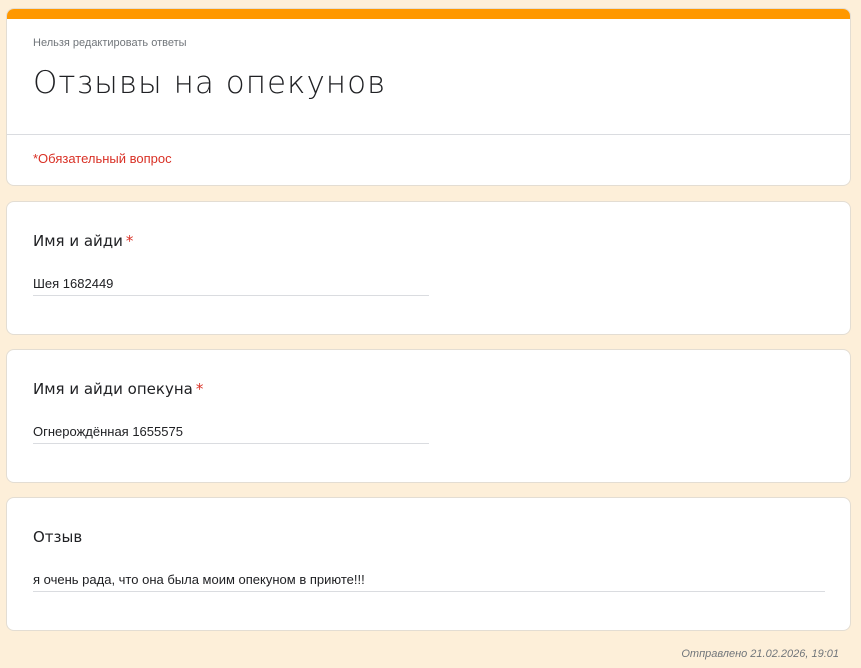 Image resolution: width=861 pixels, height=668 pixels. I want to click on header-divider, so click(428, 134).